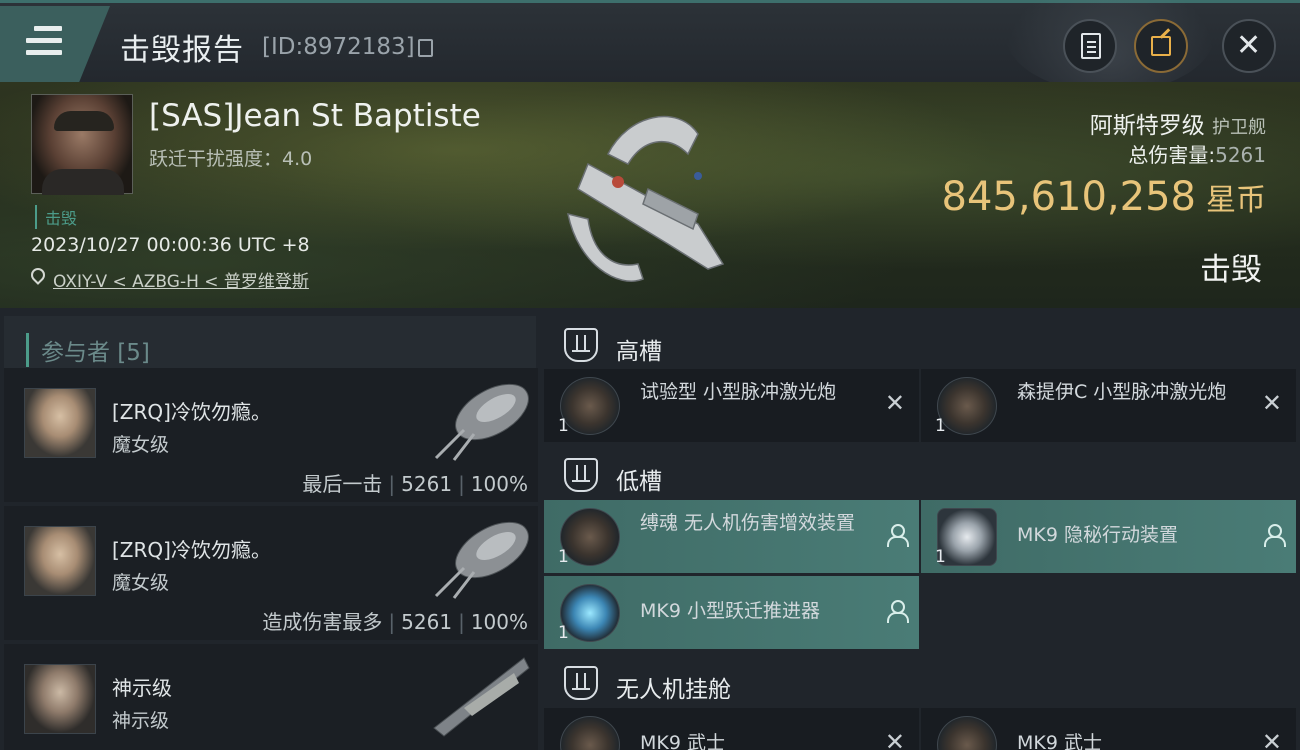  I want to click on location-pin-icon, so click(38, 275).